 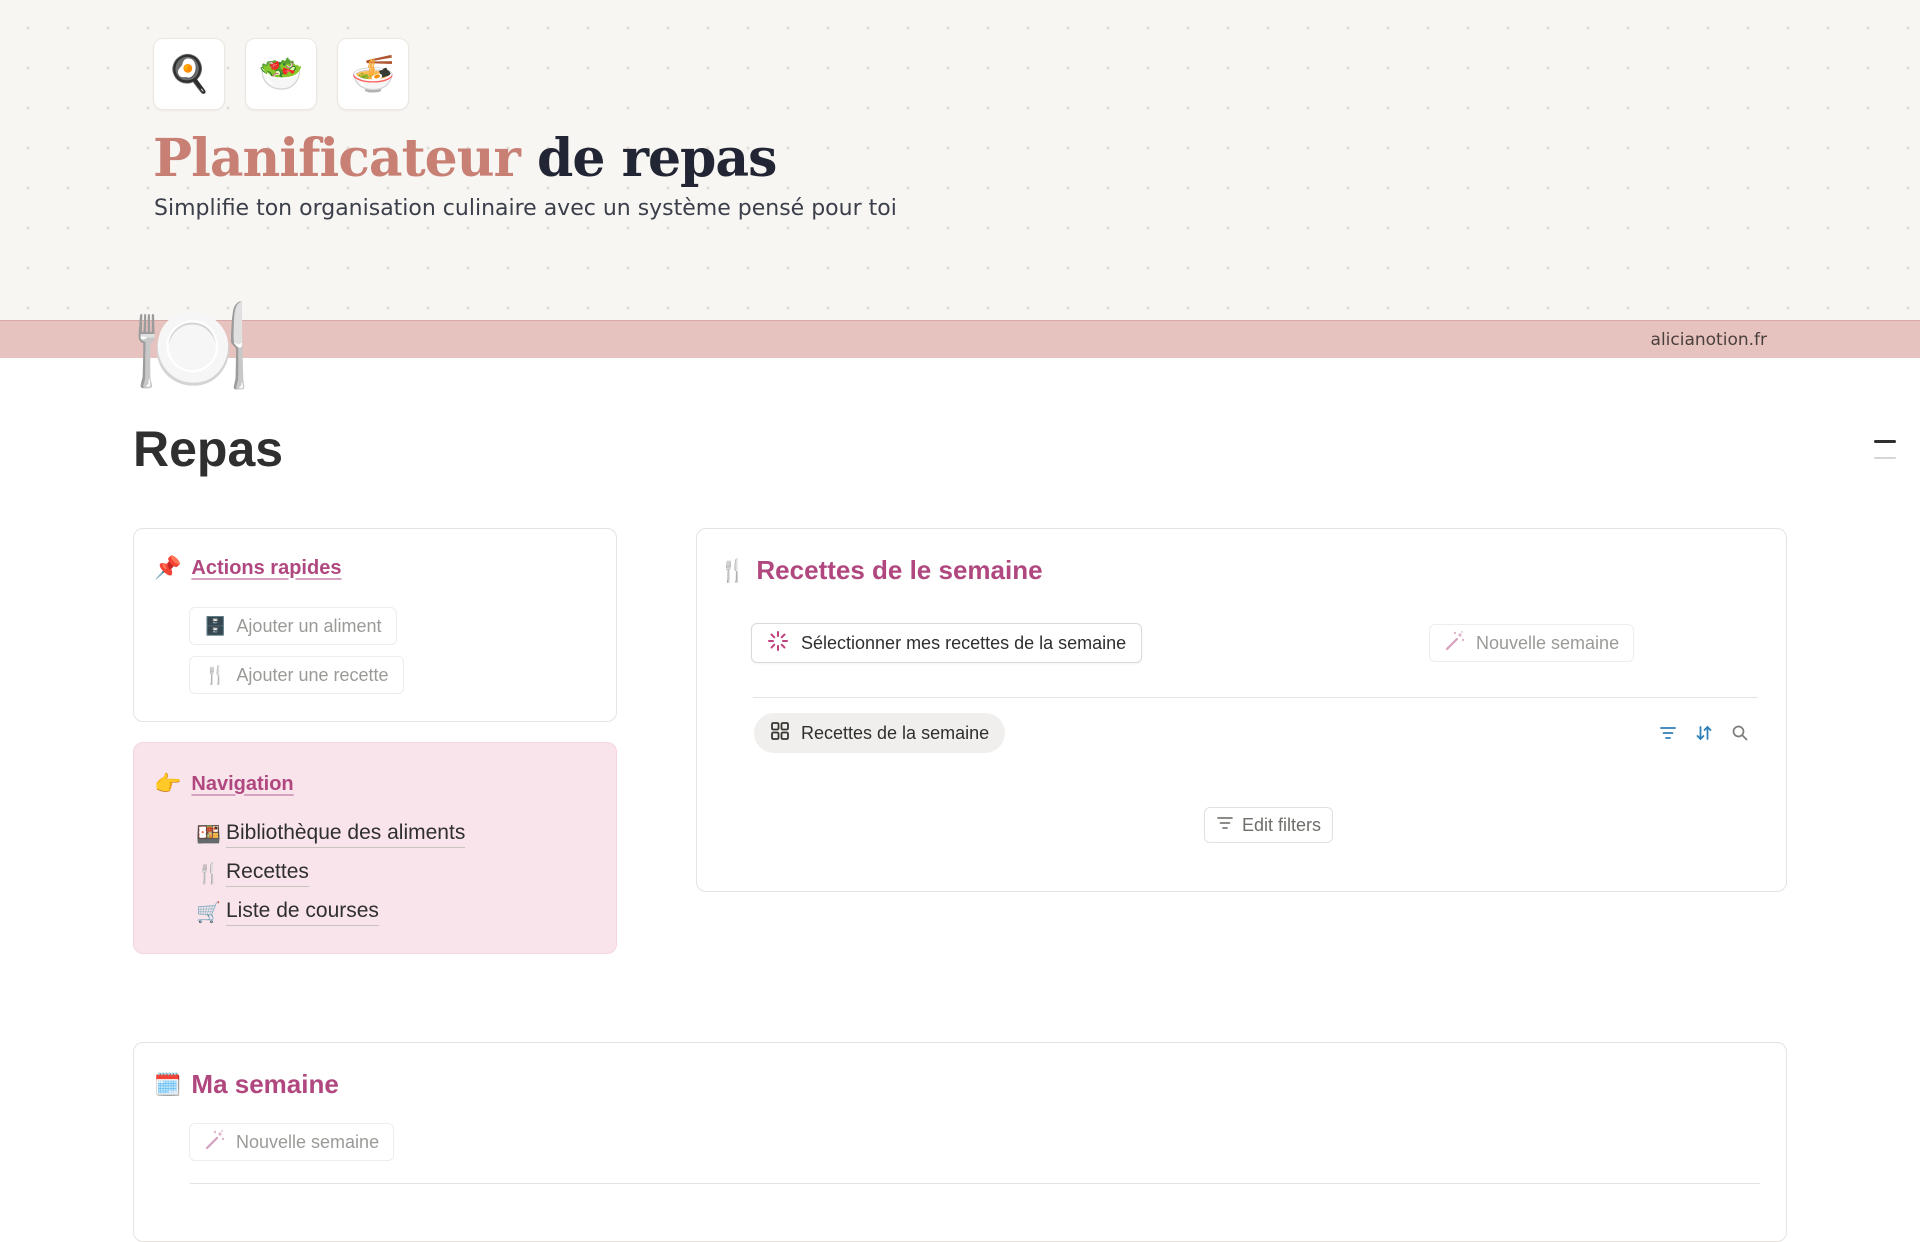 I want to click on weekly-recipes-heading: 🍴 Recettes de le semaine, so click(x=881, y=570).